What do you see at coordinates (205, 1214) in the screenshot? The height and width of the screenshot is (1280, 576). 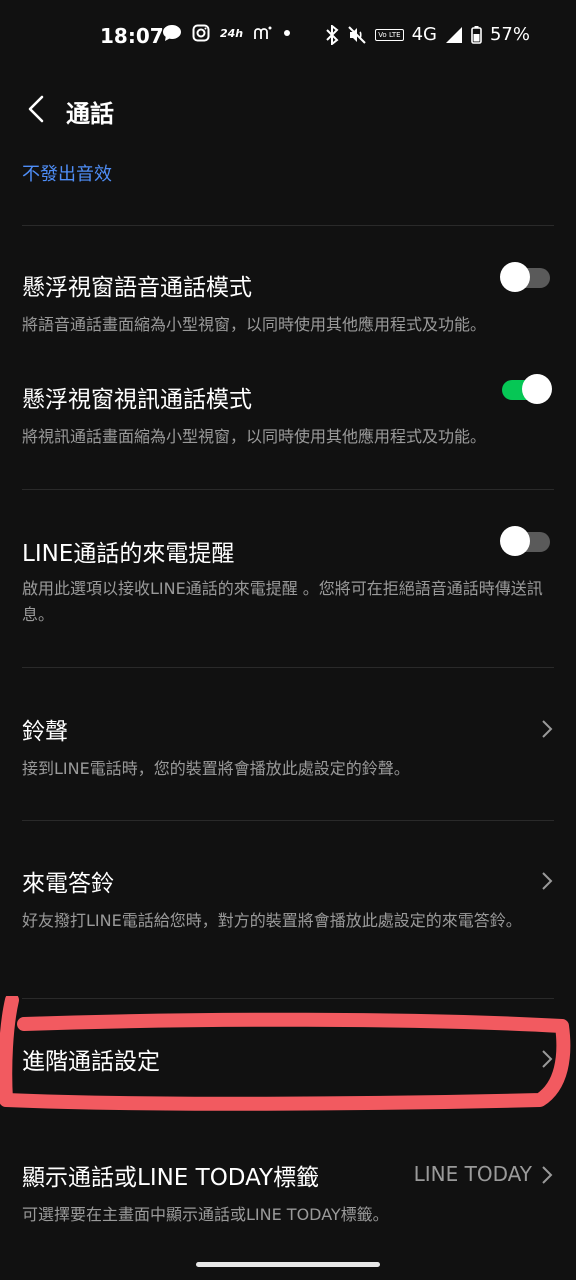 I see `setting-description: 可選擇要在主畫面中顯示通話或LINE TODAY標籤。` at bounding box center [205, 1214].